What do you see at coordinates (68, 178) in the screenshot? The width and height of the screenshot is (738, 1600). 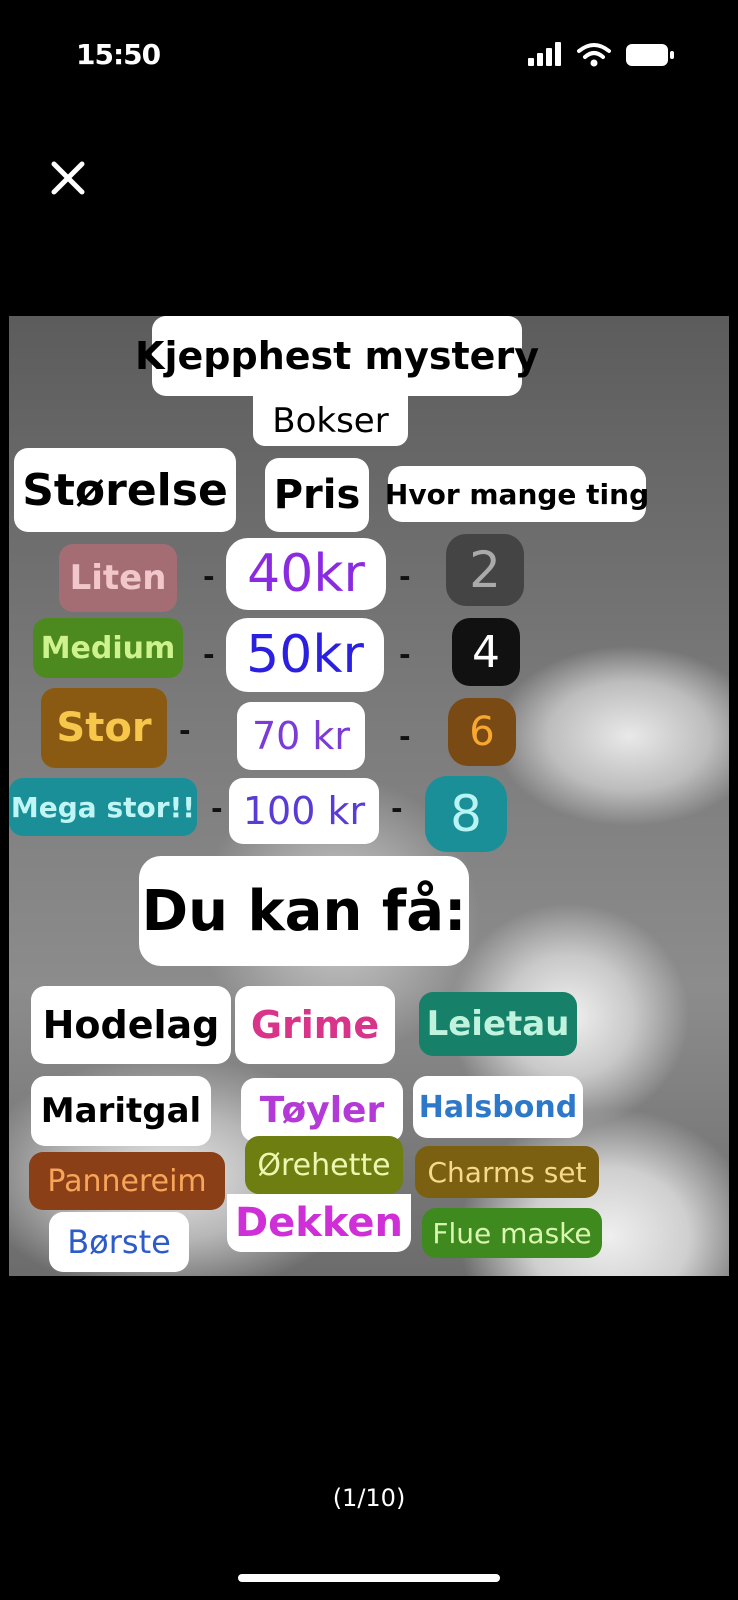 I see `close-icon` at bounding box center [68, 178].